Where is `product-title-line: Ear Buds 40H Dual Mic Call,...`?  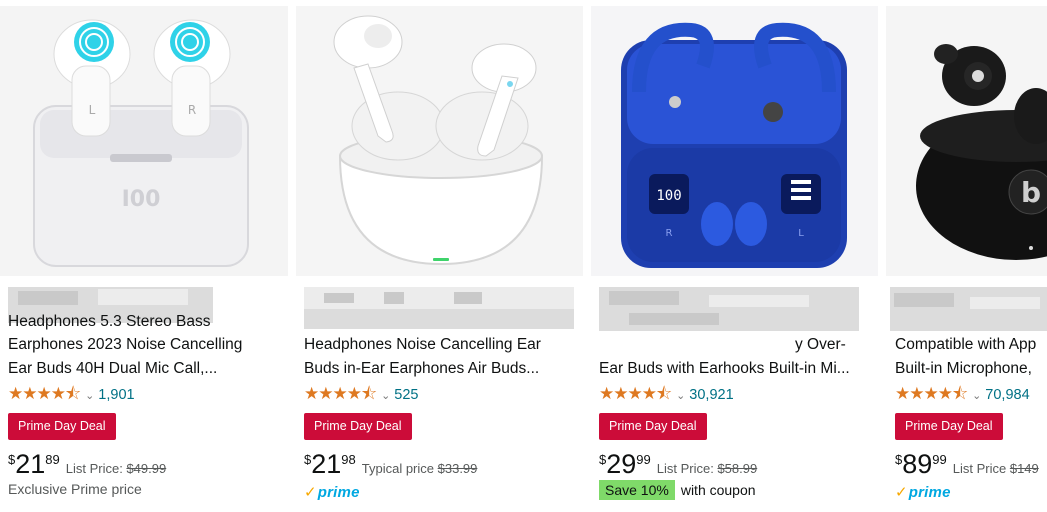 product-title-line: Ear Buds 40H Dual Mic Call,... is located at coordinates (143, 369).